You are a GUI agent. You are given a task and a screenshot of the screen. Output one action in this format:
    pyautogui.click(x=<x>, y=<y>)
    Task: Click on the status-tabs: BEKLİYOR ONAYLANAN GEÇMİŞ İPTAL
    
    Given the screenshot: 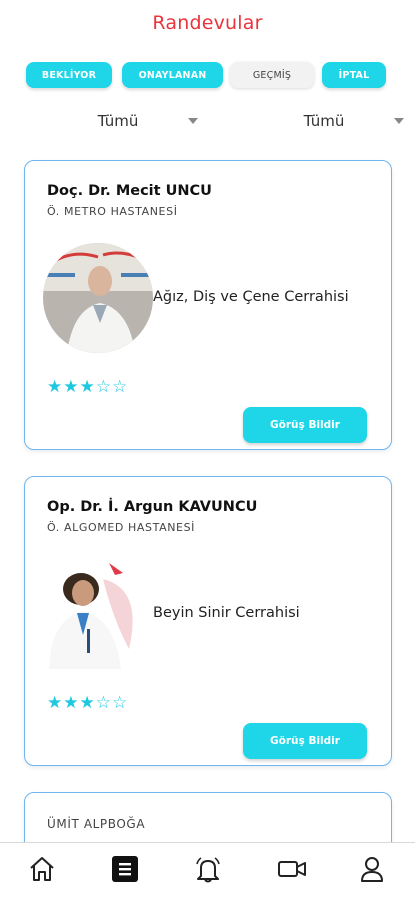 What is the action you would take?
    pyautogui.click(x=207, y=76)
    